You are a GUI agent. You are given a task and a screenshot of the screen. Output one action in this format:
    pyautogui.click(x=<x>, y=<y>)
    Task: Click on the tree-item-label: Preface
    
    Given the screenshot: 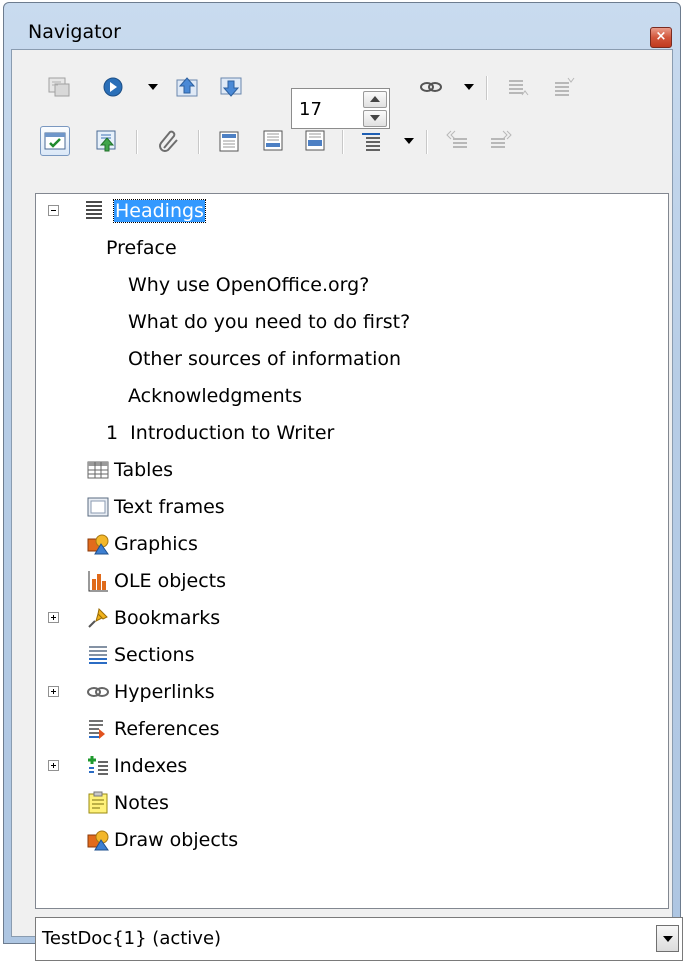 What is the action you would take?
    pyautogui.click(x=141, y=248)
    